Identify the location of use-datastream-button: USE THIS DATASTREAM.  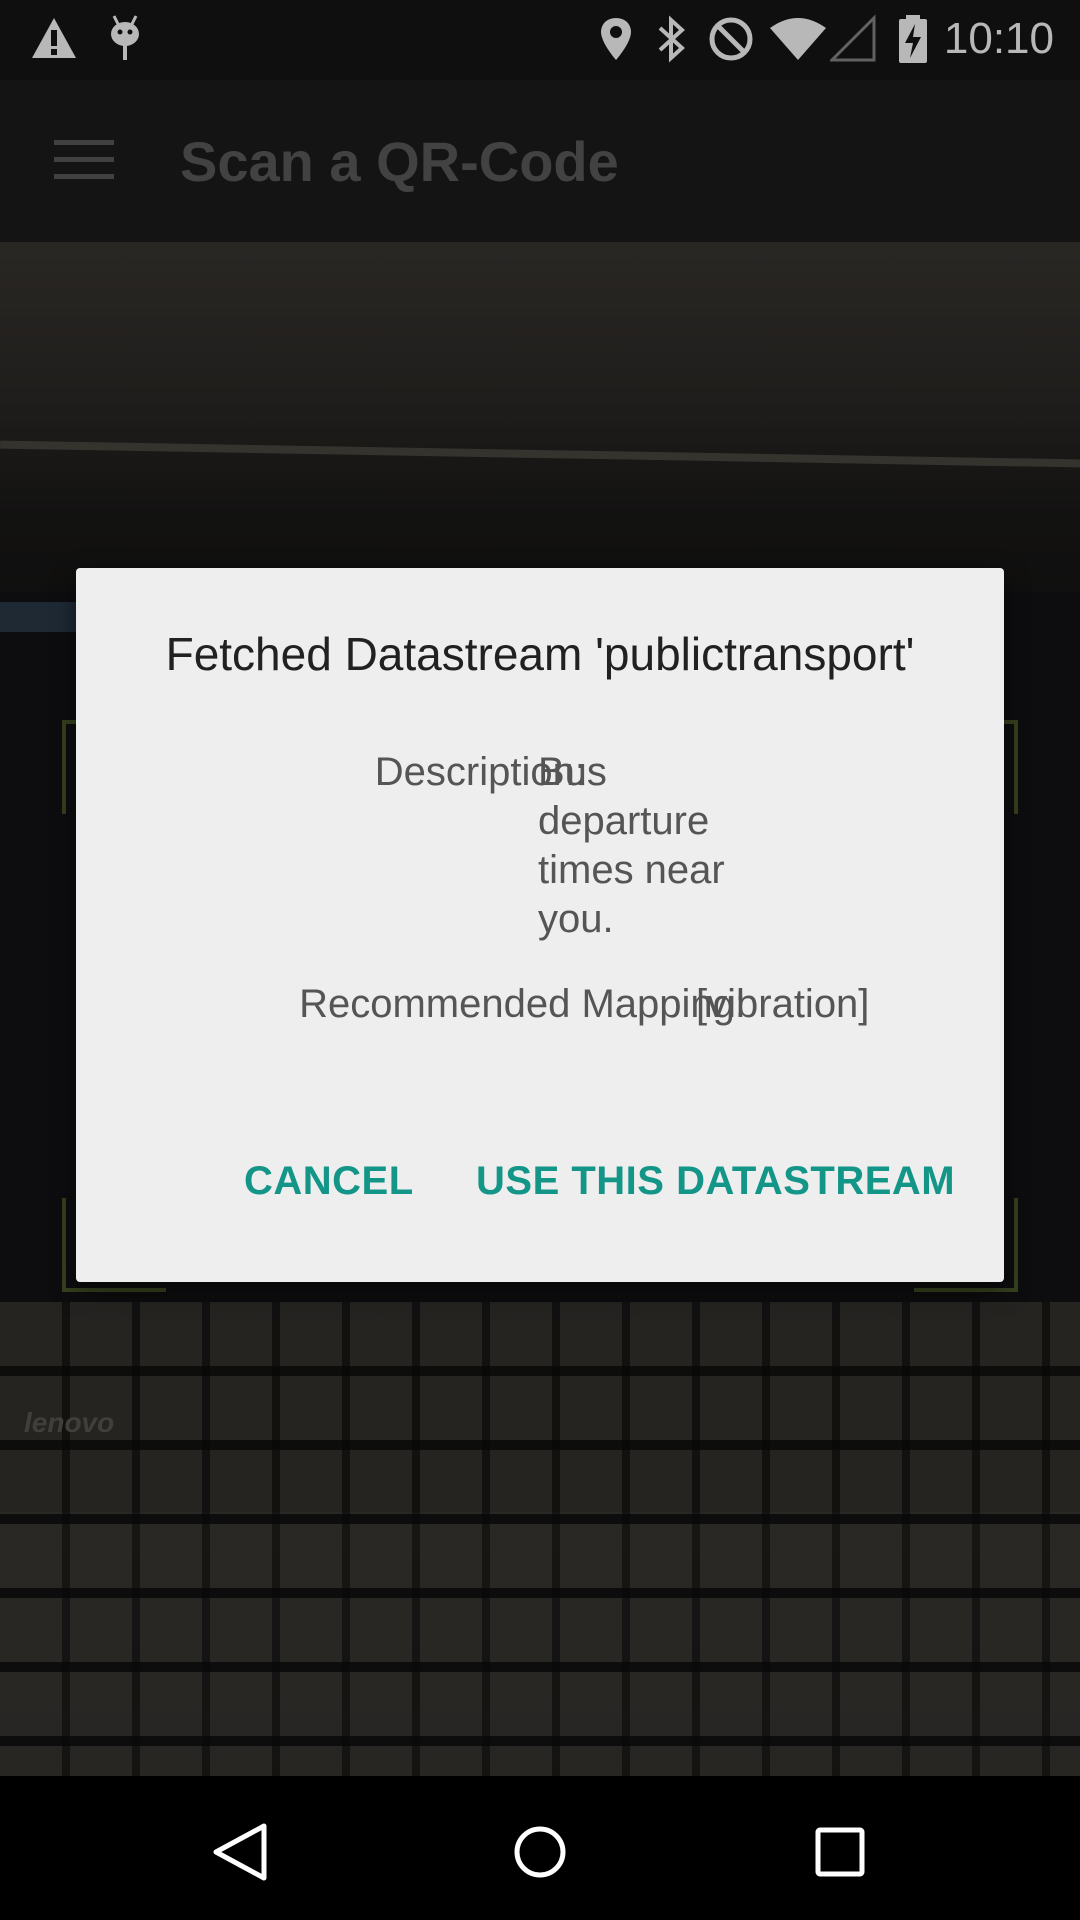
(715, 1181).